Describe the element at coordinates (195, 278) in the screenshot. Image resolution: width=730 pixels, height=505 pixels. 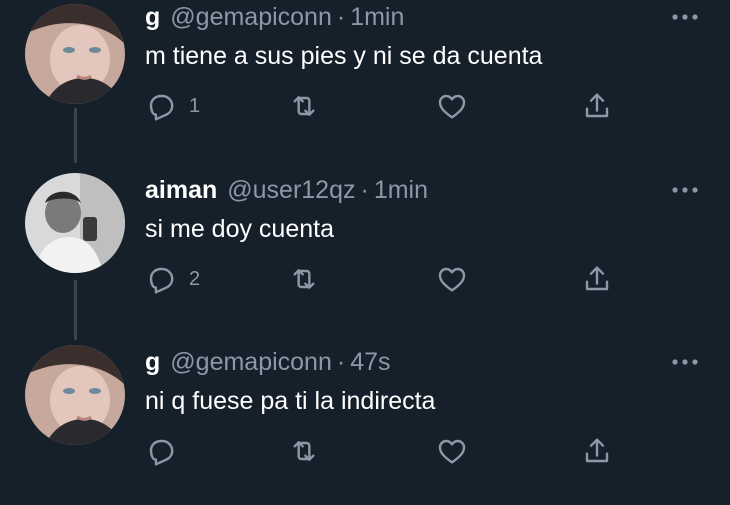
I see `reply-count: 2` at that location.